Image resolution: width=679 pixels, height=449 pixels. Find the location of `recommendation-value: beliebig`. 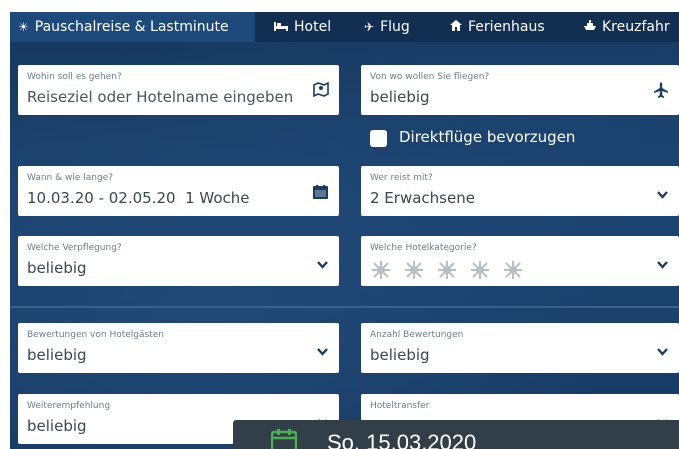

recommendation-value: beliebig is located at coordinates (57, 426).